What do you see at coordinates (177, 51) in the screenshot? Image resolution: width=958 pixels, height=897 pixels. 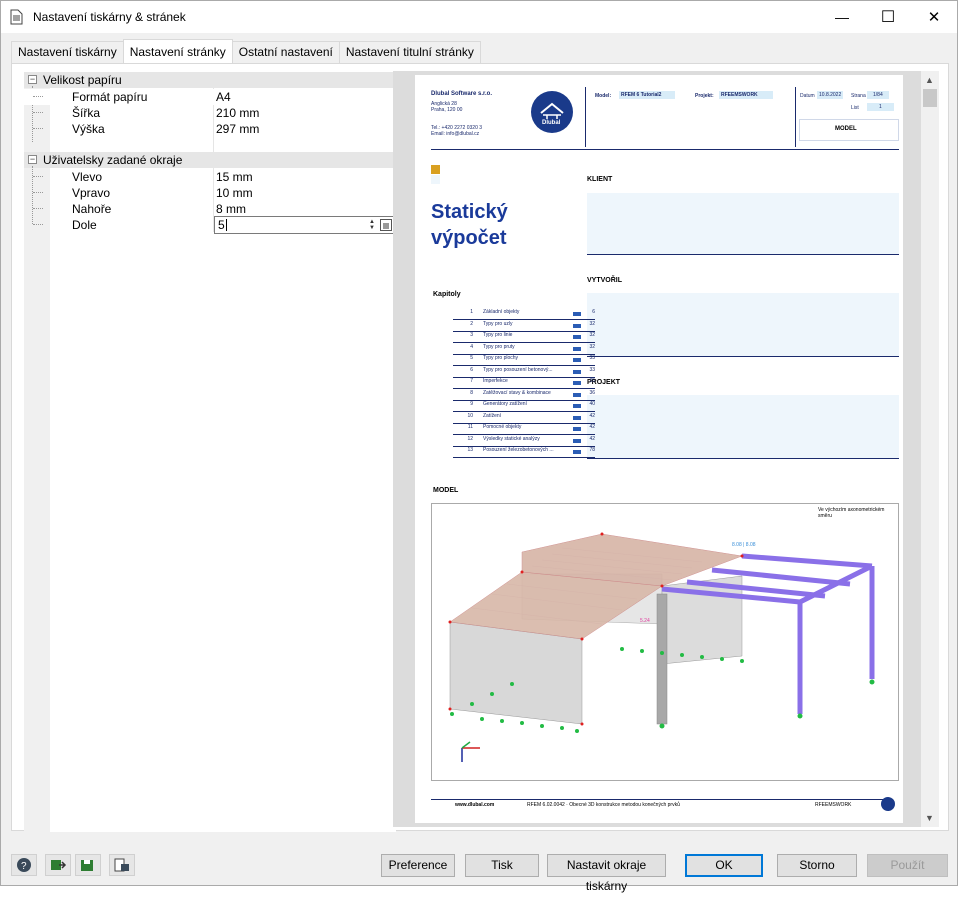 I see `tab-page-settings: Nastavení stránky` at bounding box center [177, 51].